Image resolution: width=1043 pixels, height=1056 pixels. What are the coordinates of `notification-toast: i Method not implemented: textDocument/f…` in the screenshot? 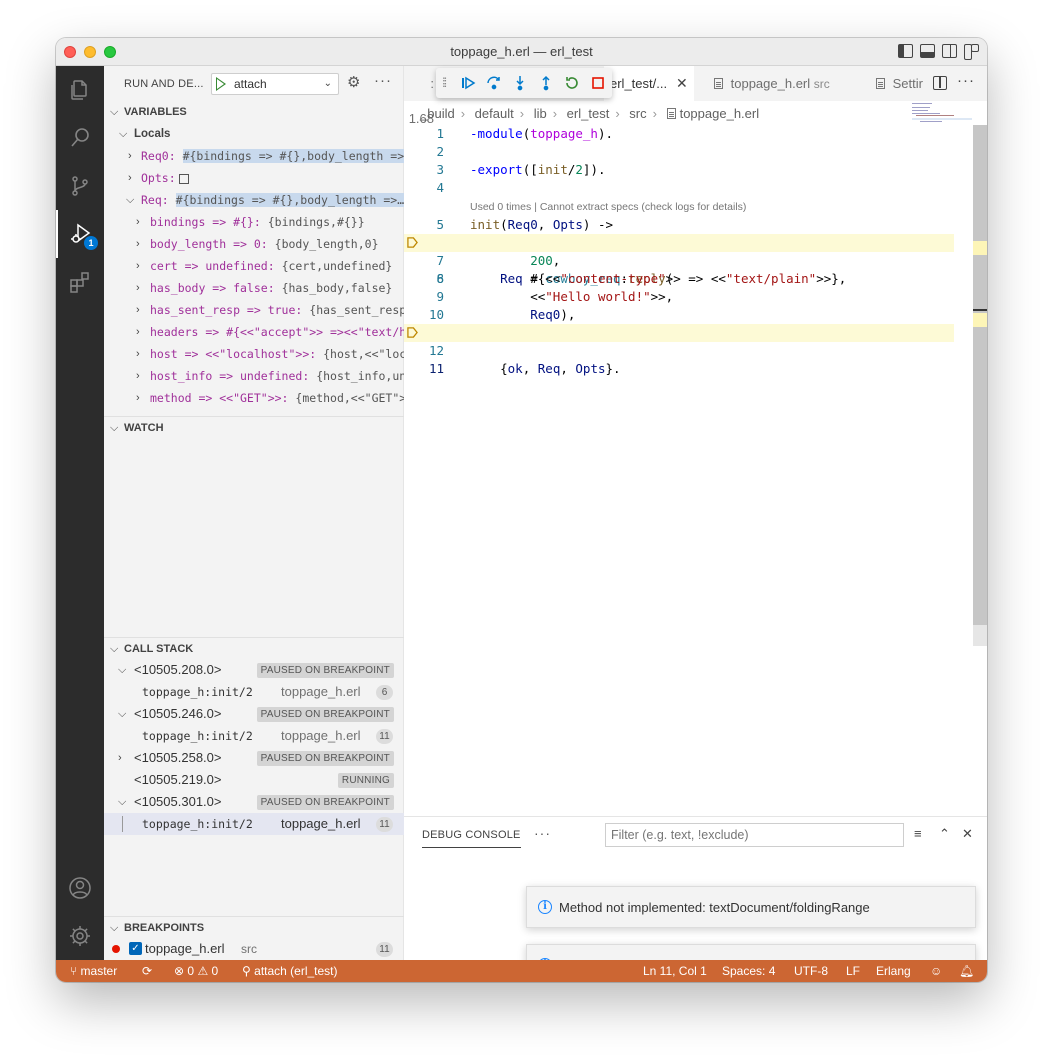 It's located at (751, 907).